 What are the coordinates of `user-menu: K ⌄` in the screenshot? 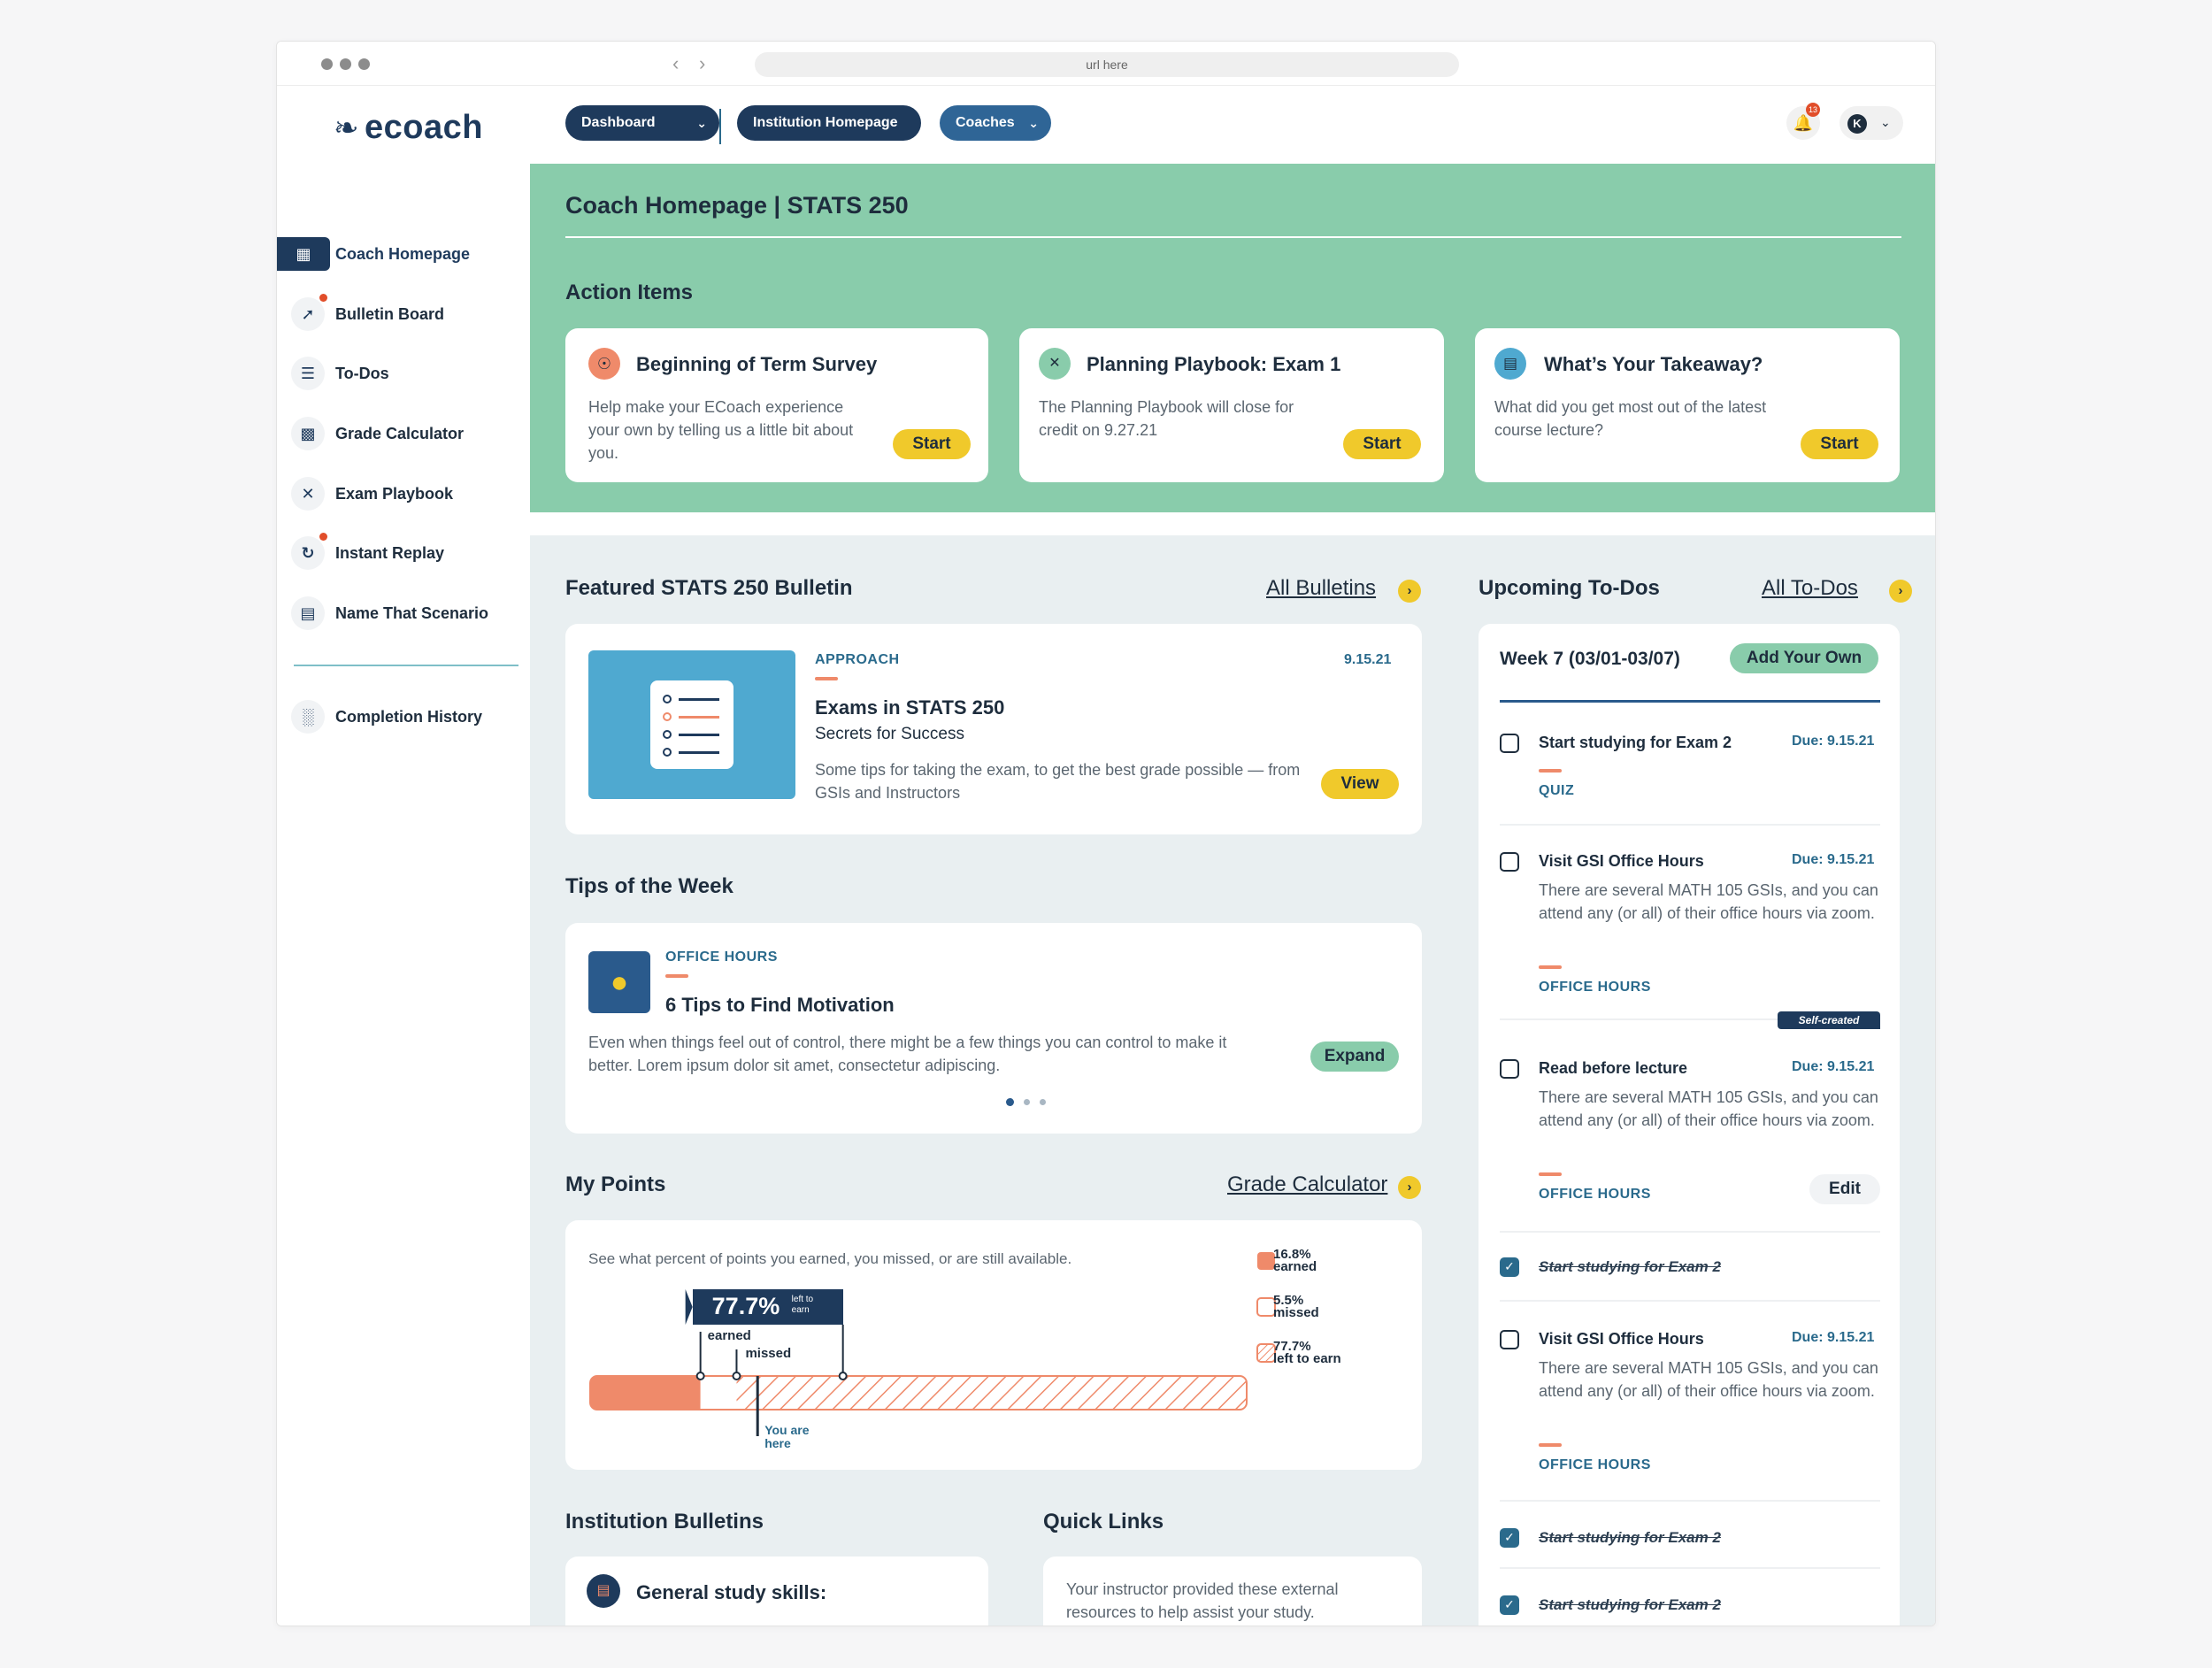 It's located at (1871, 123).